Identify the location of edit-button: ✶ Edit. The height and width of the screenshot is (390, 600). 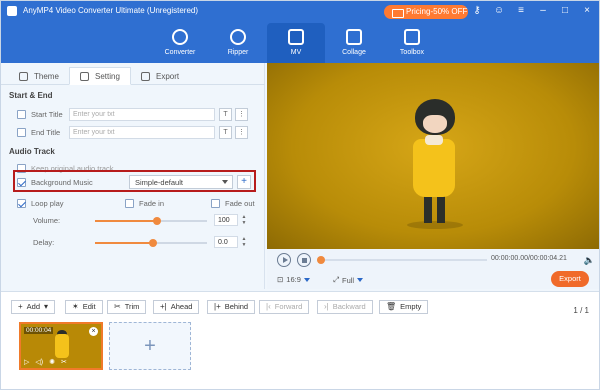
(84, 307).